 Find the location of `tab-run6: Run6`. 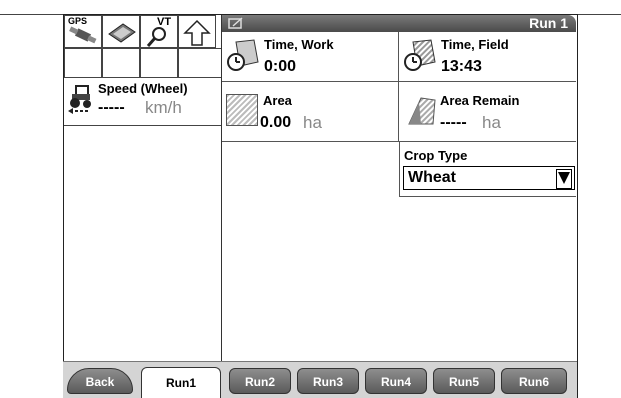

tab-run6: Run6 is located at coordinates (534, 381).